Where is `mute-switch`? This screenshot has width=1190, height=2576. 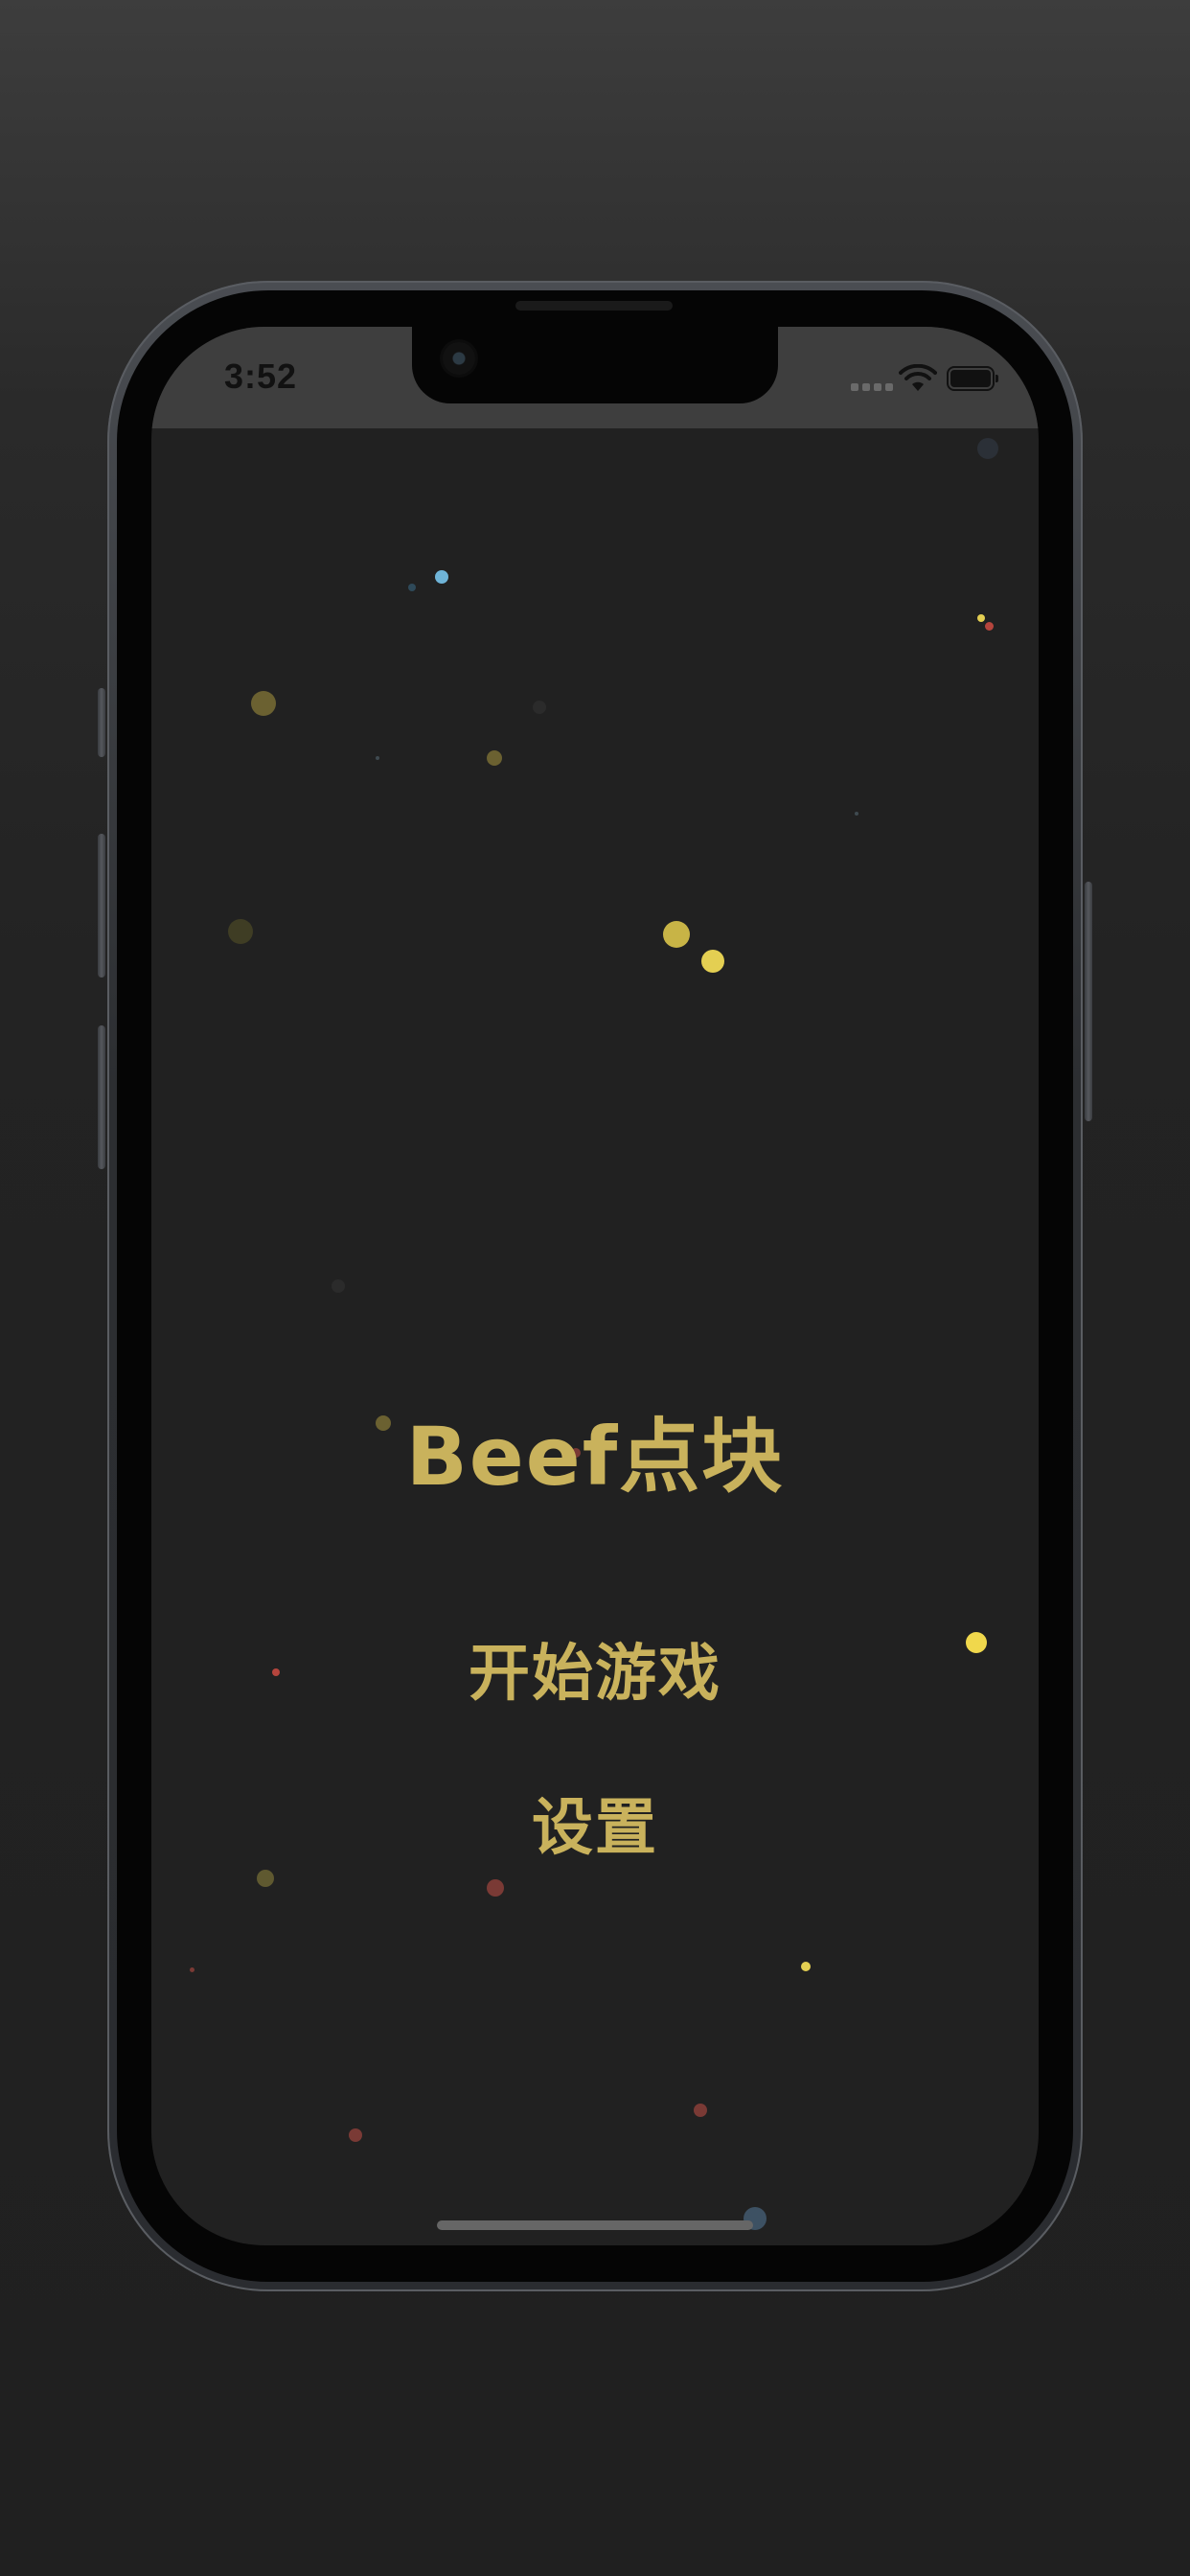
mute-switch is located at coordinates (101, 722).